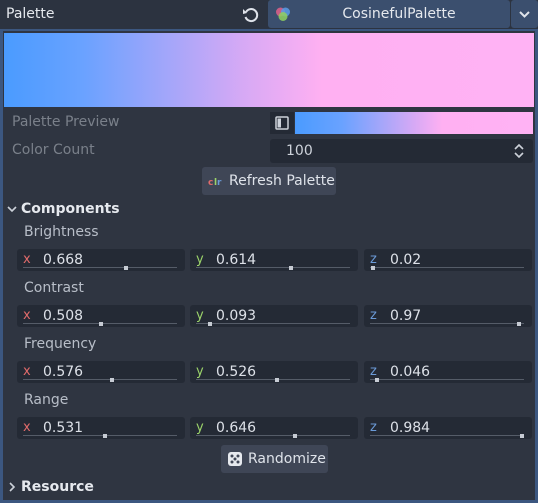 This screenshot has width=538, height=503. I want to click on randomize-button: Randomize, so click(274, 459).